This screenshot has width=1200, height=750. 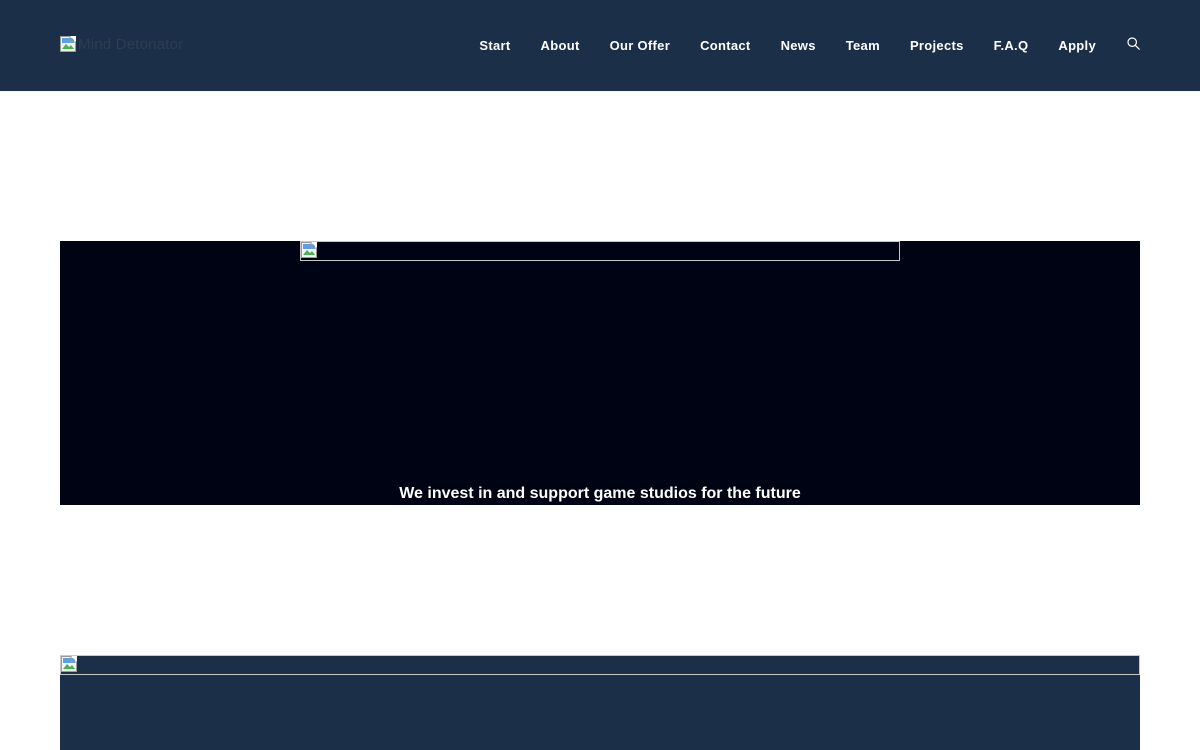 What do you see at coordinates (131, 44) in the screenshot?
I see `logo-alt-text: Mind Detonator` at bounding box center [131, 44].